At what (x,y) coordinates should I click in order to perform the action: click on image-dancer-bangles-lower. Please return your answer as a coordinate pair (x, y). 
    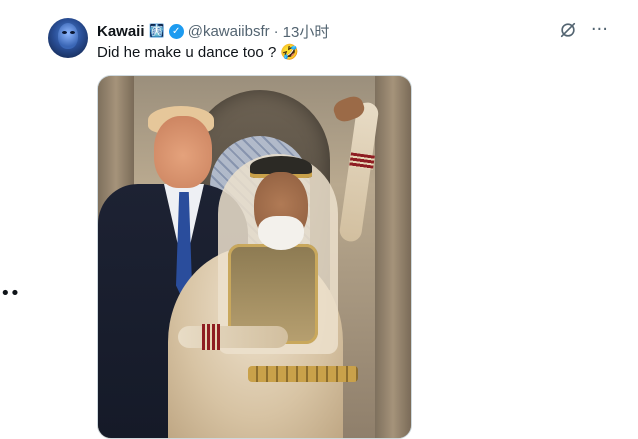
    Looking at the image, I should click on (211, 337).